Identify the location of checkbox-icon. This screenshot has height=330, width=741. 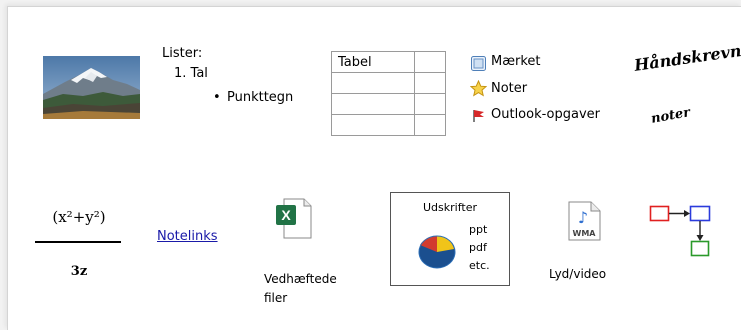
(478, 63).